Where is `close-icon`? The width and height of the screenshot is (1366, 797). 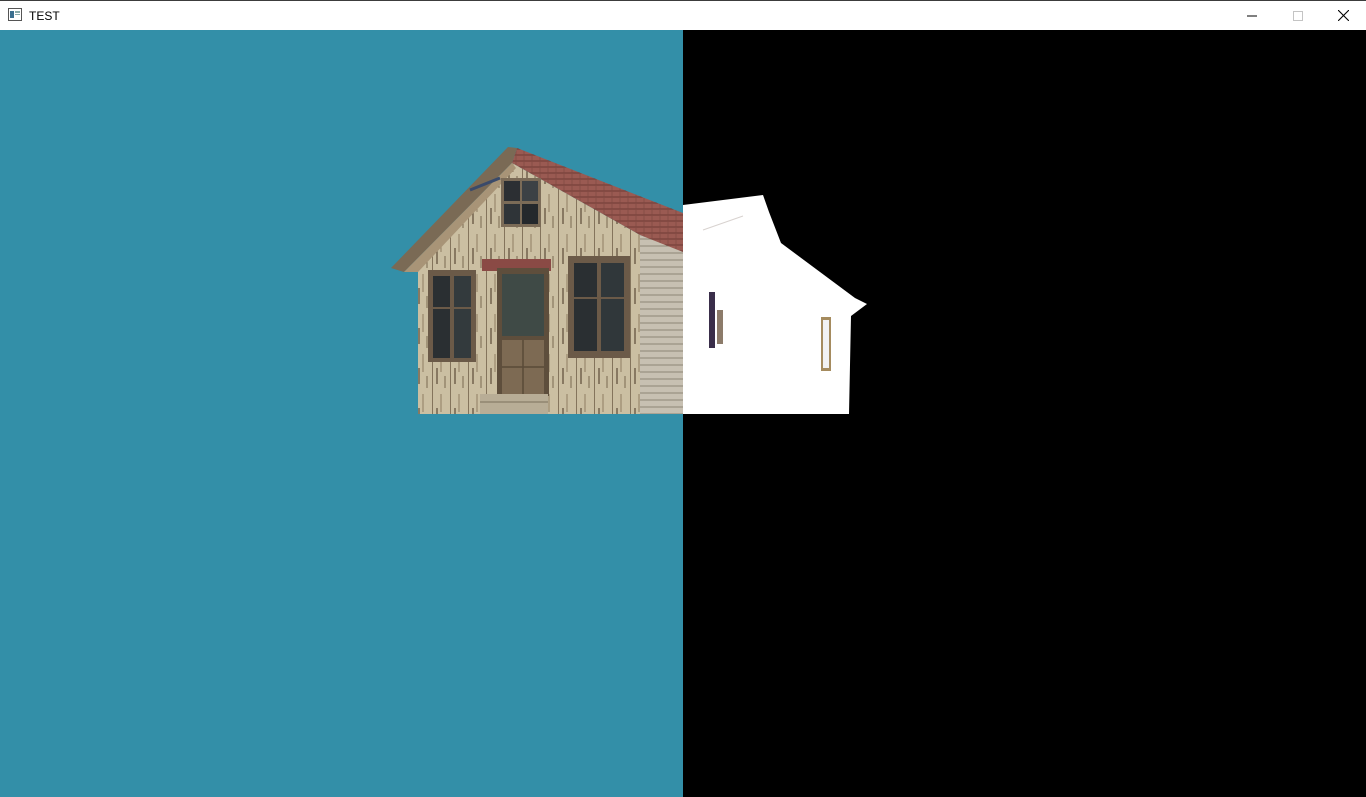 close-icon is located at coordinates (1343, 15).